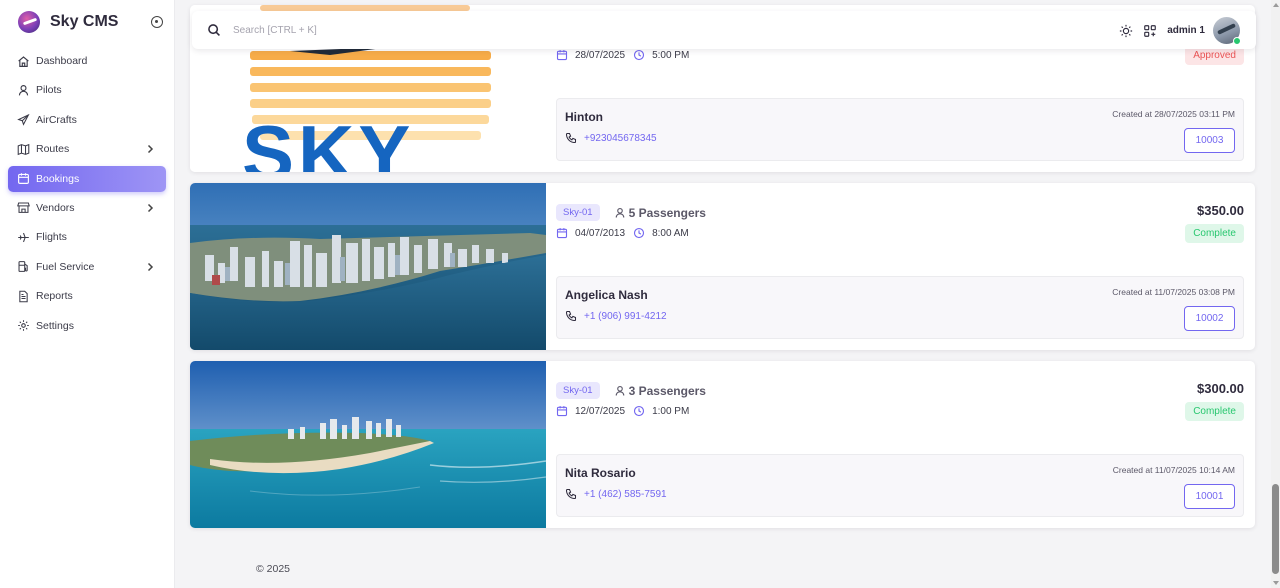 This screenshot has width=1280, height=588. Describe the element at coordinates (62, 61) in the screenshot. I see `sidebar-item-label: Dashboard` at that location.